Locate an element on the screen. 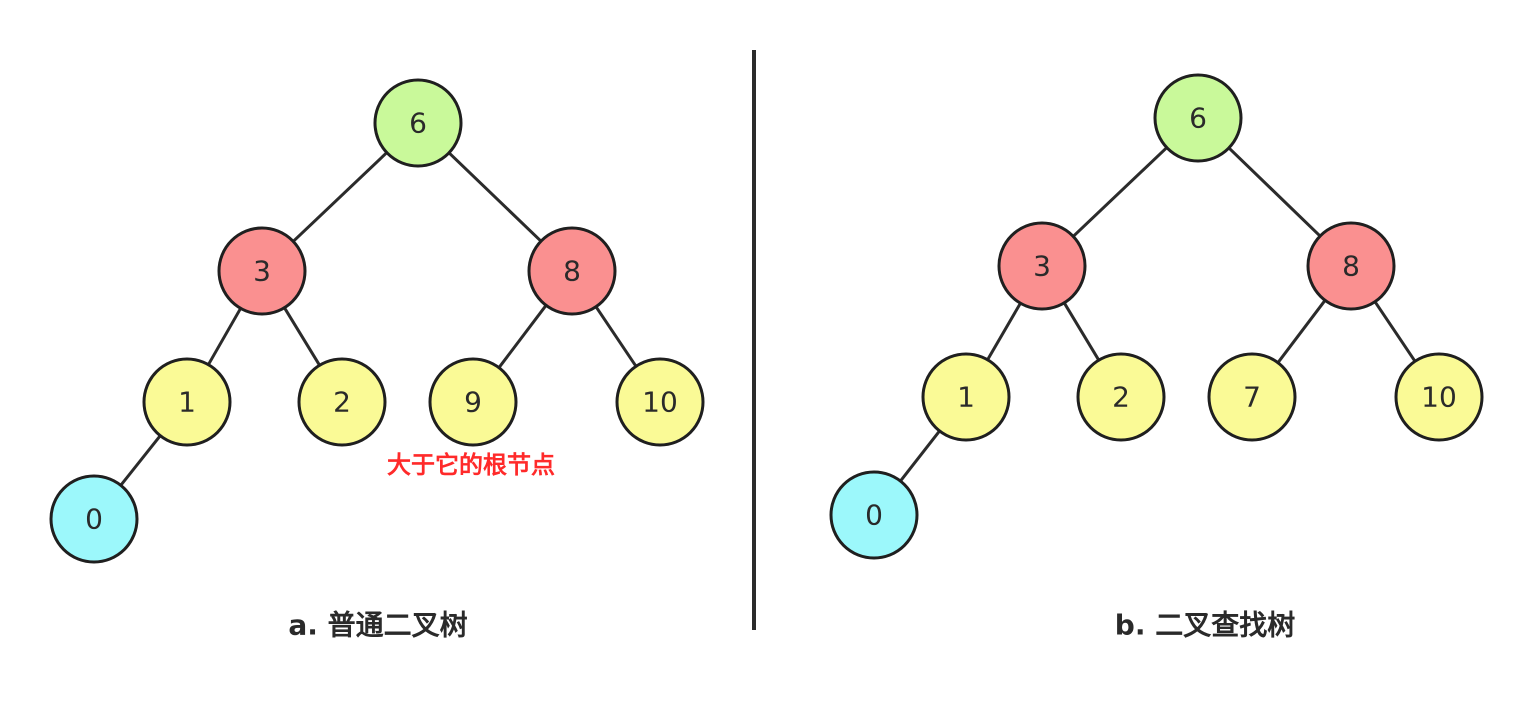  tree-a-node-0: 0 is located at coordinates (94, 519).